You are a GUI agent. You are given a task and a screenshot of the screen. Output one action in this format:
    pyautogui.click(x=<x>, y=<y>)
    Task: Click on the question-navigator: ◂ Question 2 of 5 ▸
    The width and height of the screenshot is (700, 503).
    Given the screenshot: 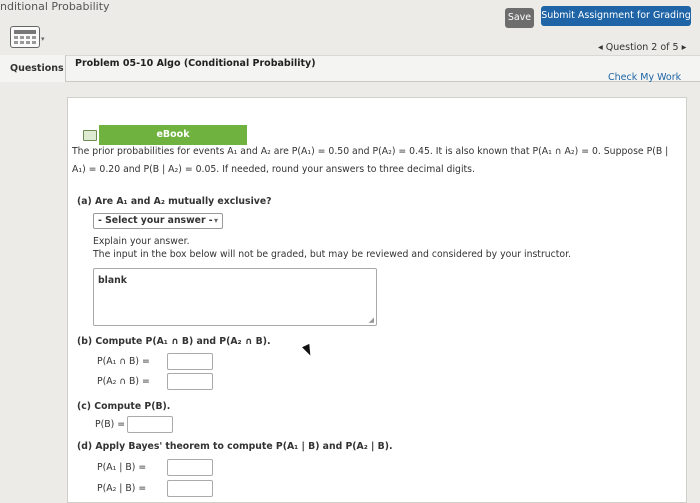 What is the action you would take?
    pyautogui.click(x=642, y=47)
    